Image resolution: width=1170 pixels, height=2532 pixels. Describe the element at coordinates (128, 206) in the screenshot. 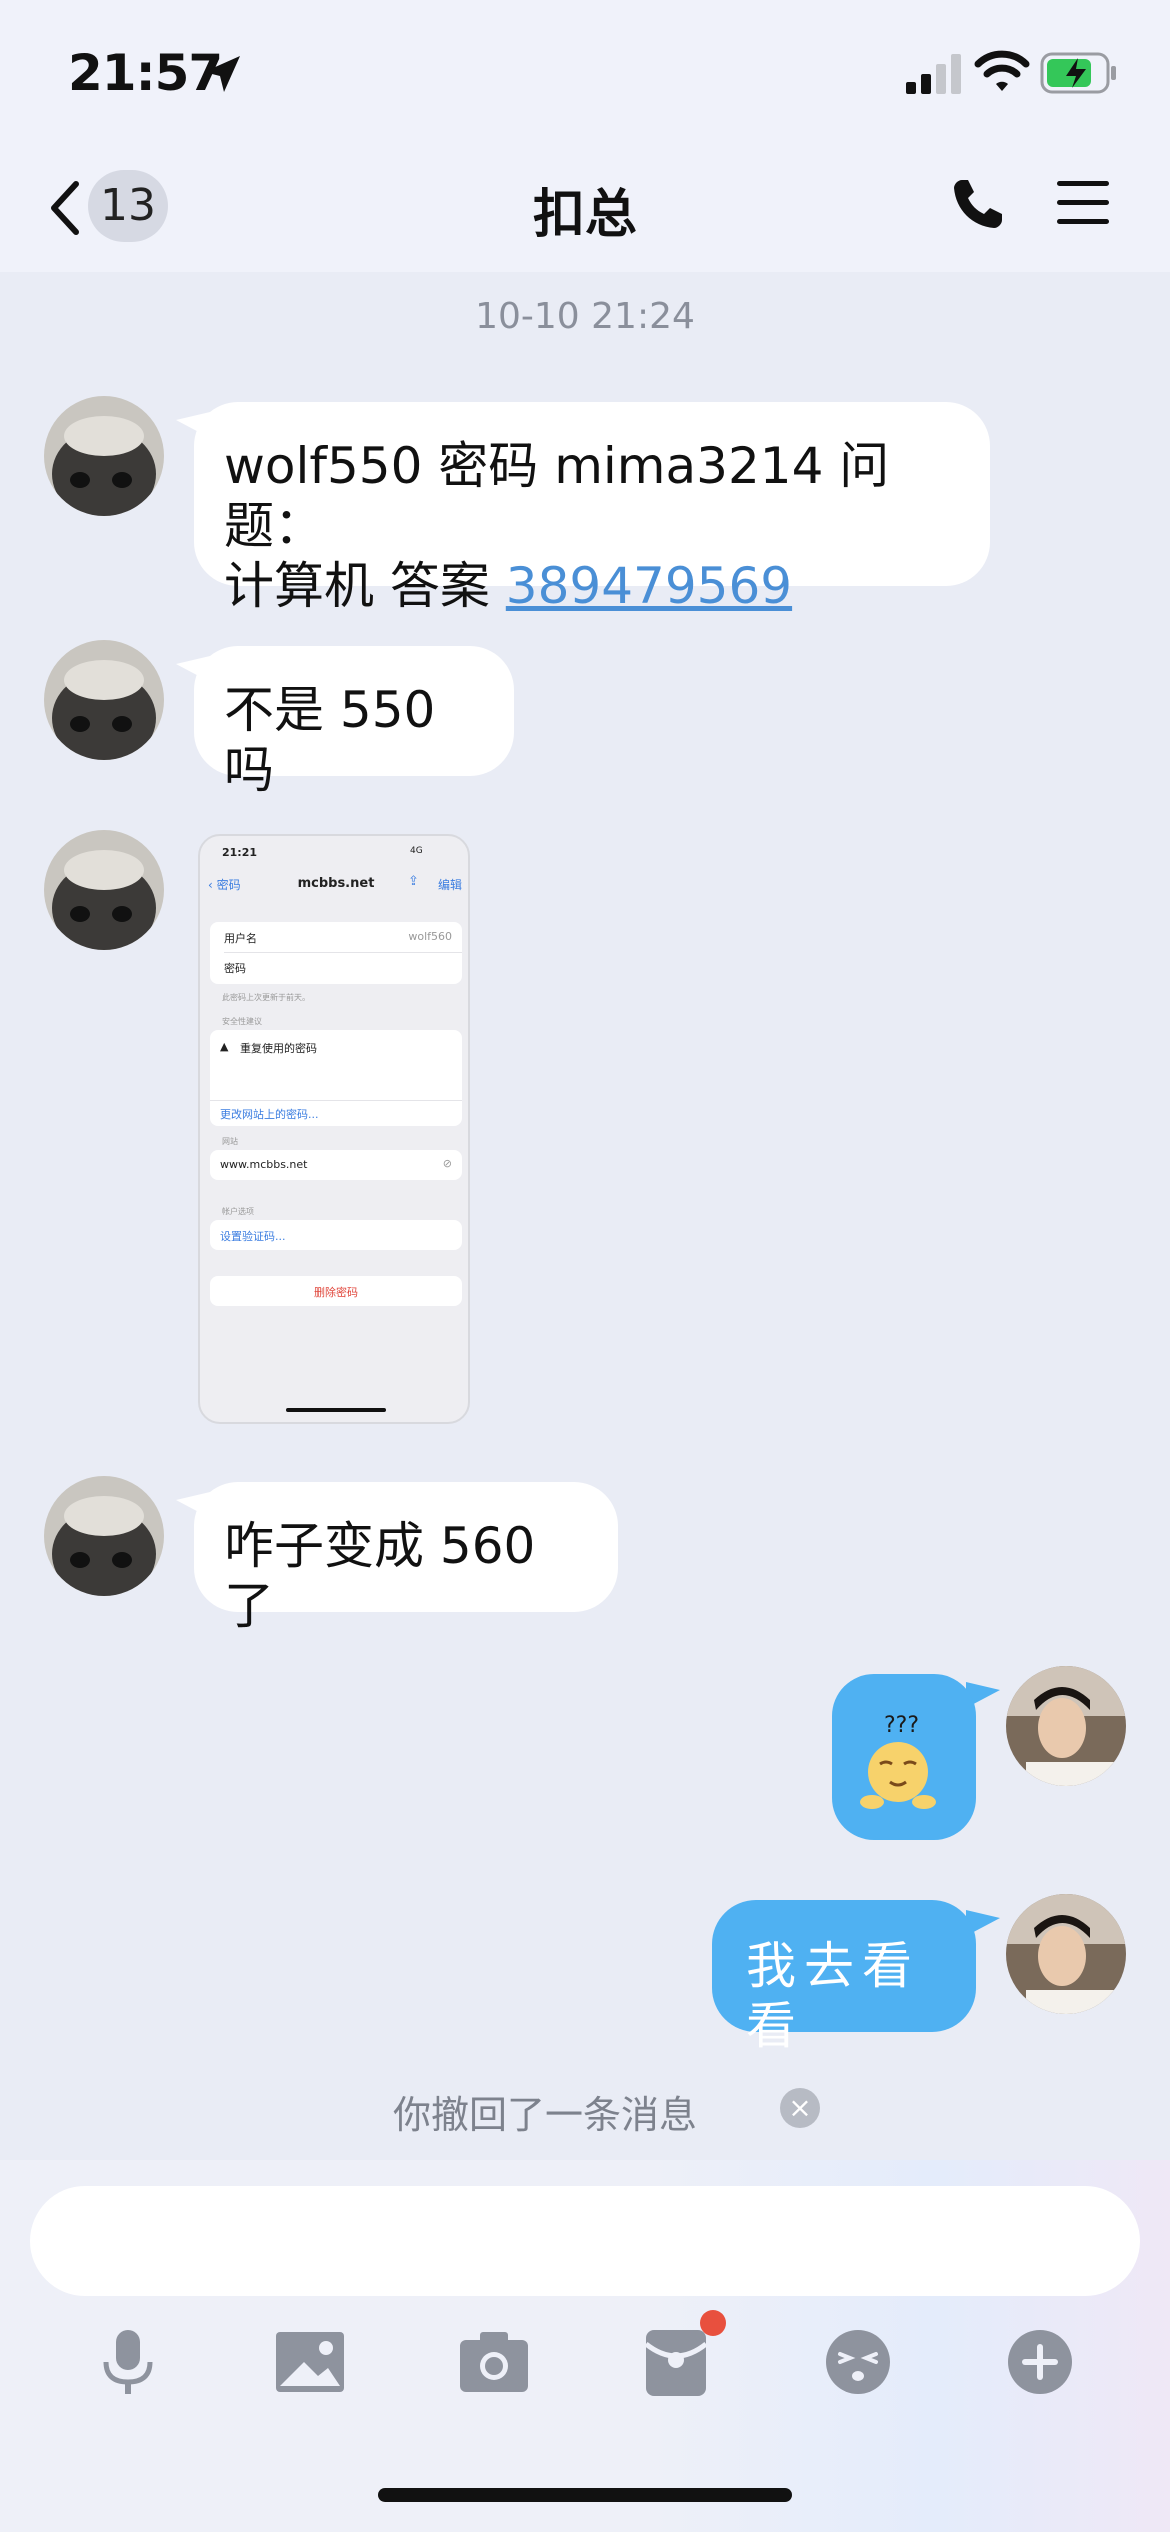

I see `unread-count-badge: 13` at that location.